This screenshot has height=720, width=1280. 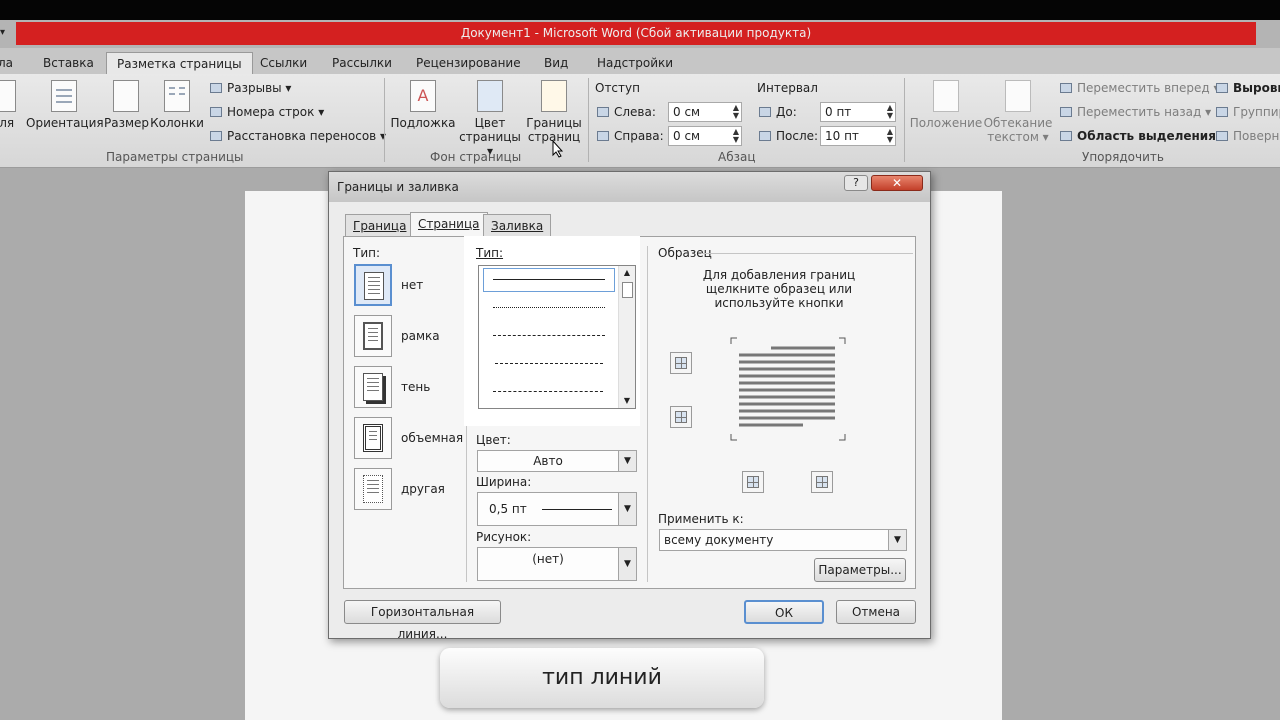 I want to click on selection-pane-button: Область выделения, so click(x=1138, y=136).